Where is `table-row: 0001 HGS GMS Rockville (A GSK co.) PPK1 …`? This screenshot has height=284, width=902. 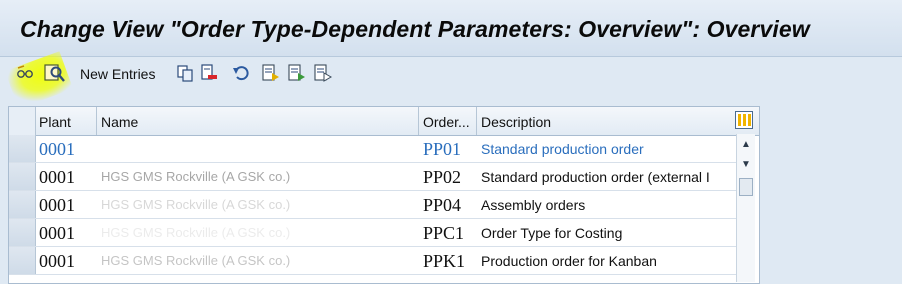 table-row: 0001 HGS GMS Rockville (A GSK co.) PPK1 … is located at coordinates (373, 261).